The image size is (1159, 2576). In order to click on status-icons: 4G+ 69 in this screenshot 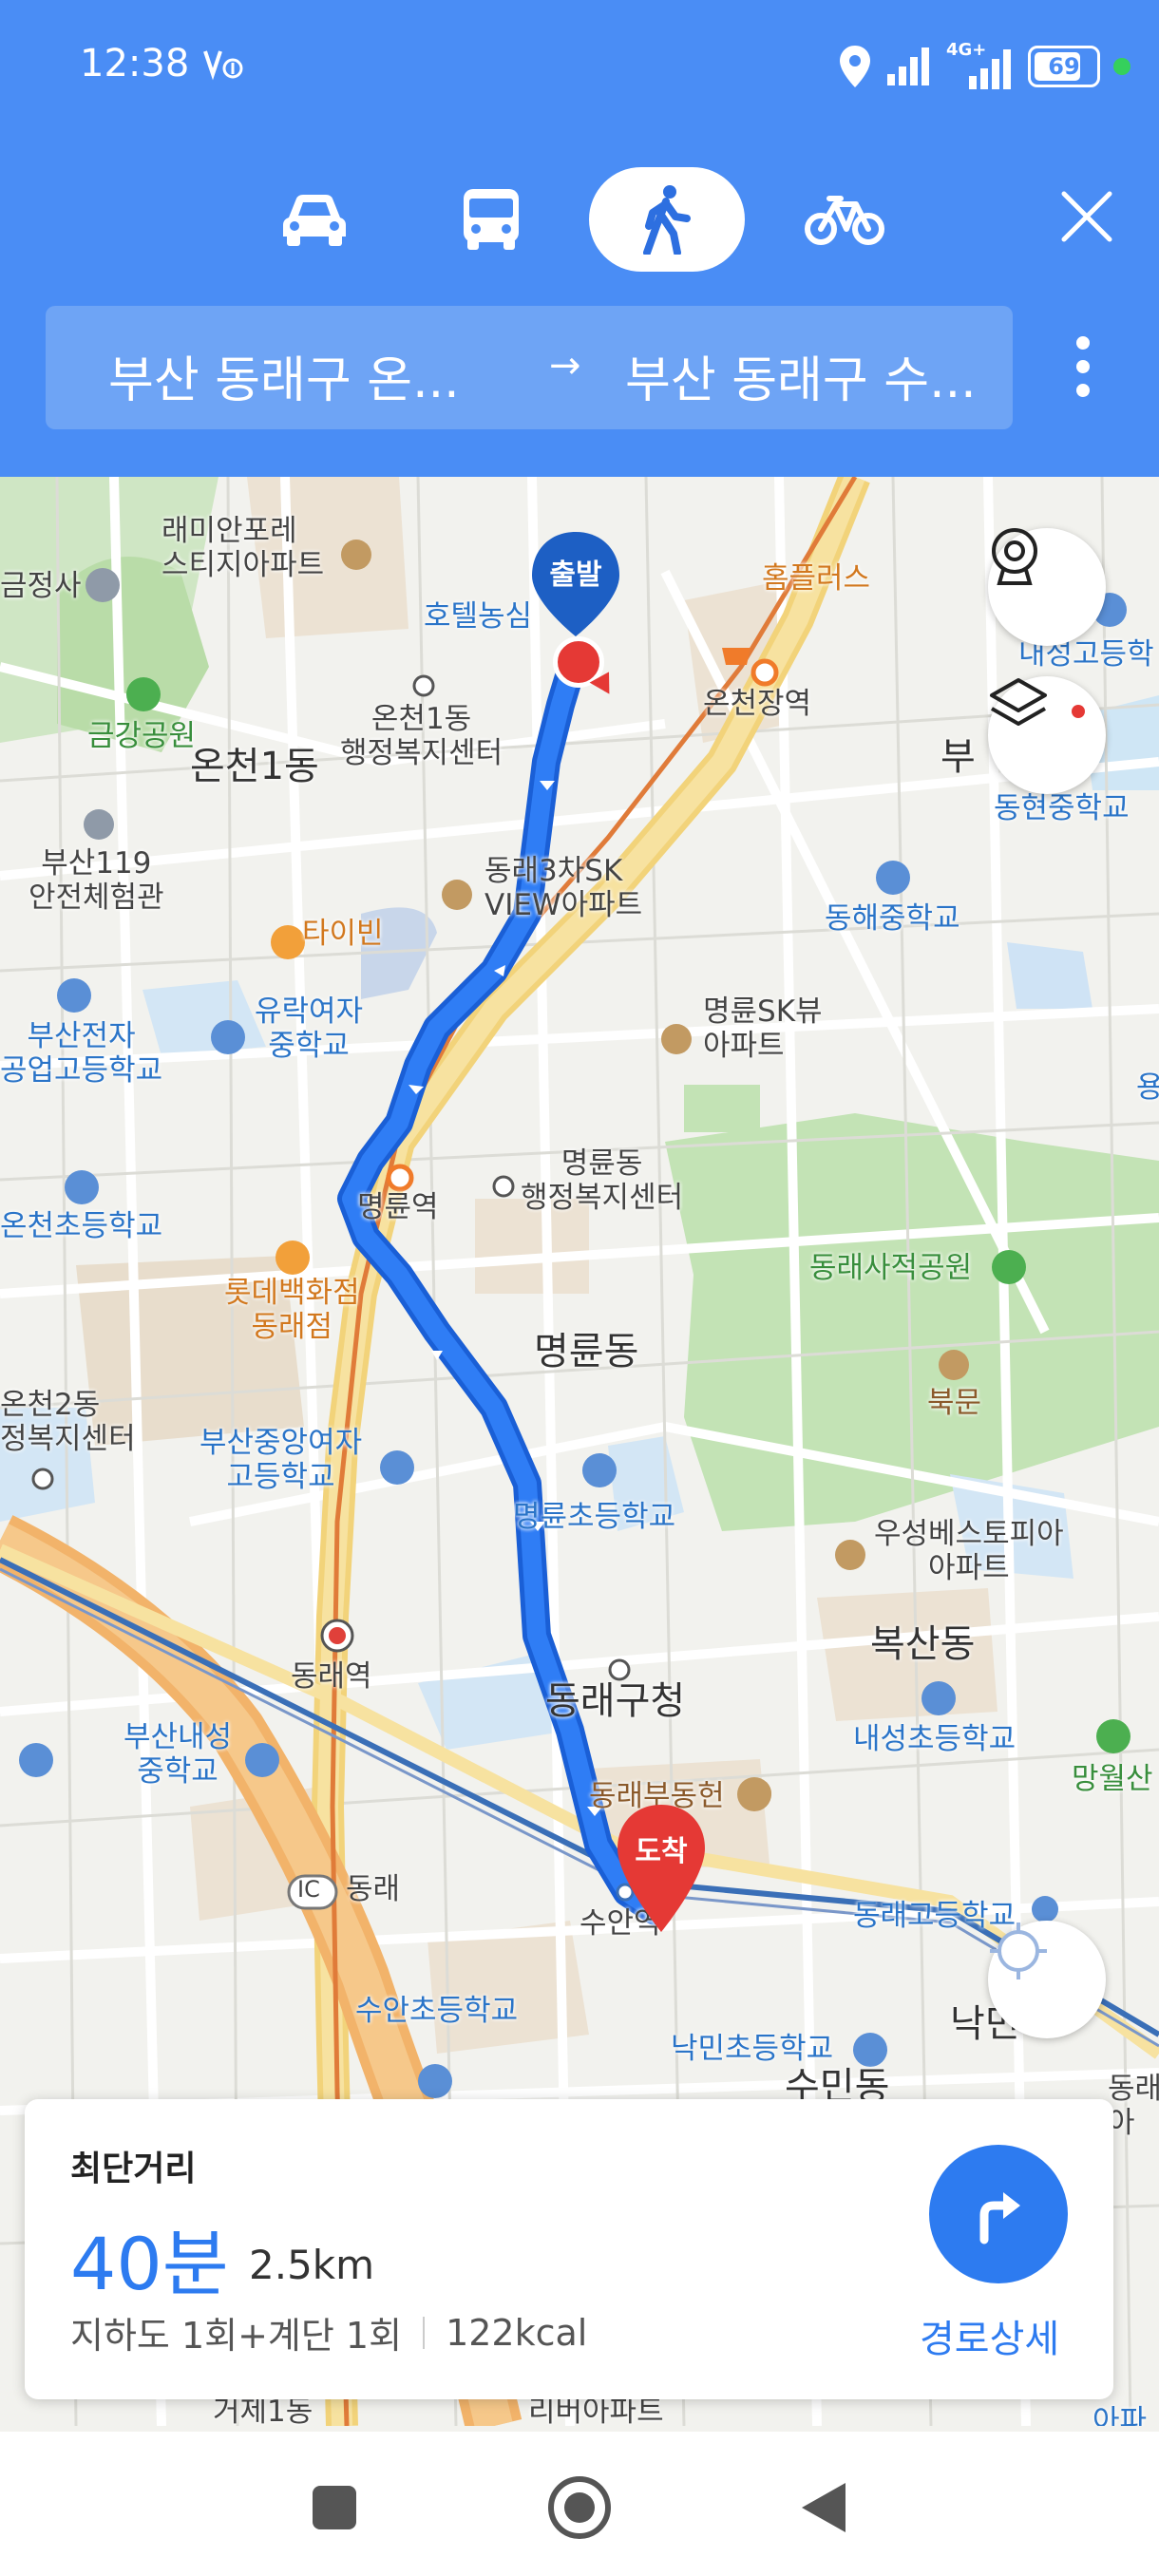, I will do `click(984, 66)`.